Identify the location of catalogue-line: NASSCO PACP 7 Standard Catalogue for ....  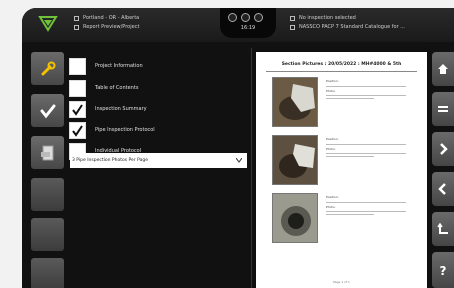
(352, 27).